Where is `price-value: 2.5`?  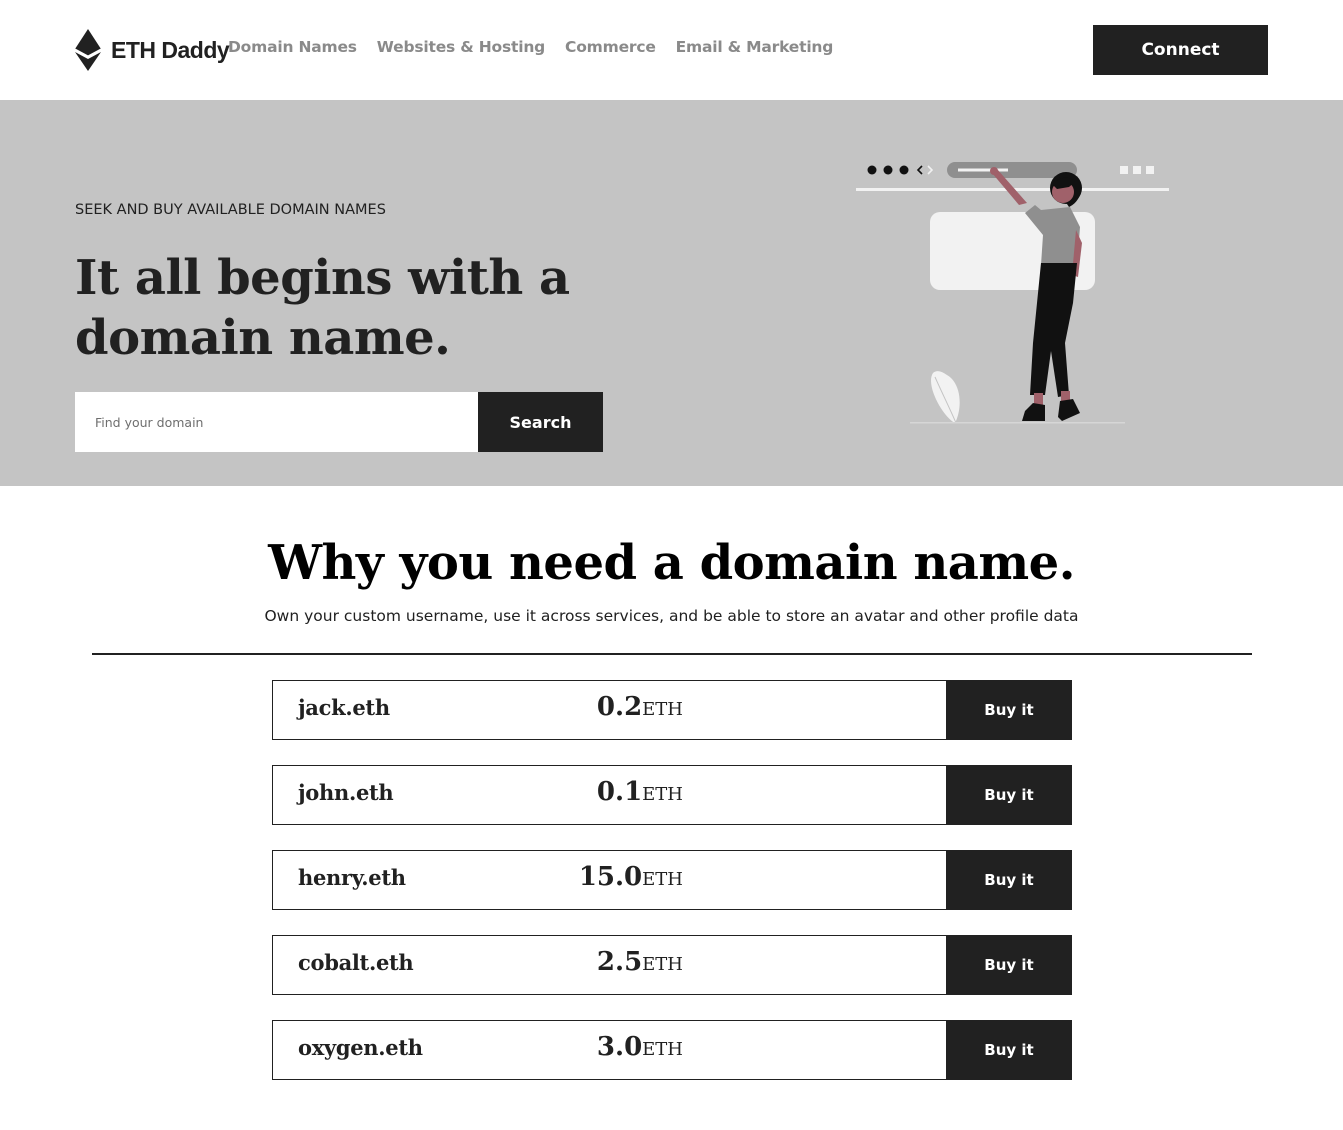
price-value: 2.5 is located at coordinates (619, 962).